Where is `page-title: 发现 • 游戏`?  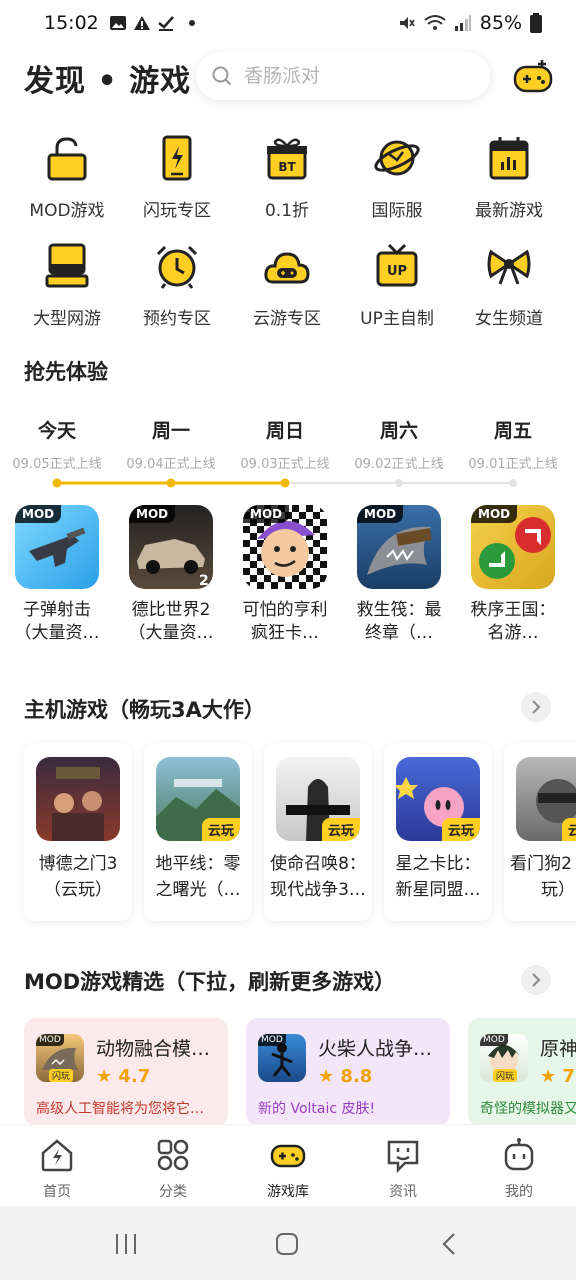
page-title: 发现 • 游戏 is located at coordinates (108, 81).